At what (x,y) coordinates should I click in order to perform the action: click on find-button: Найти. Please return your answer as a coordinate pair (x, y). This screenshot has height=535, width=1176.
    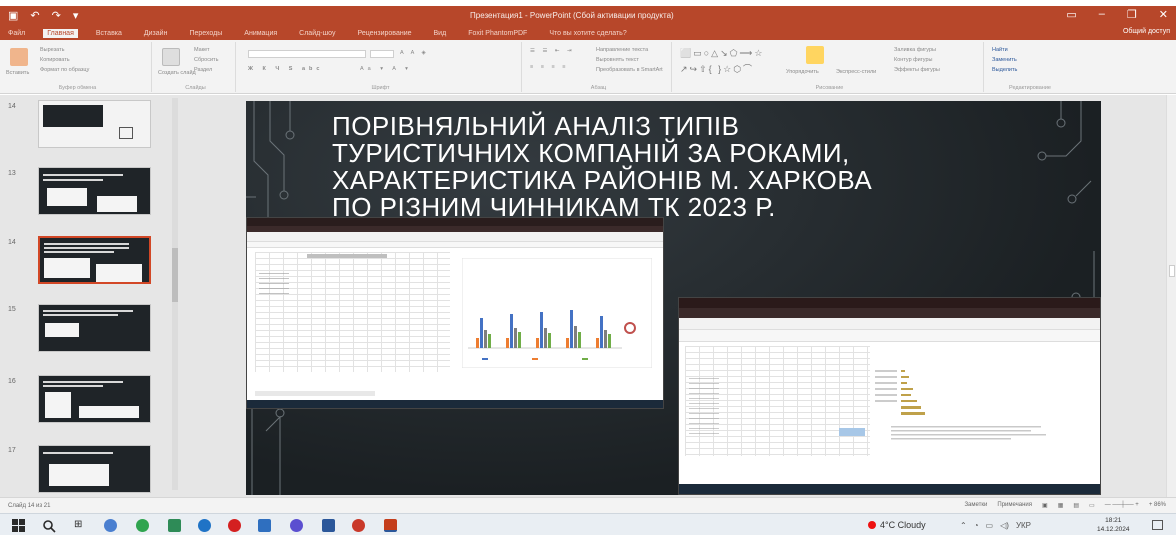
    Looking at the image, I should click on (1000, 50).